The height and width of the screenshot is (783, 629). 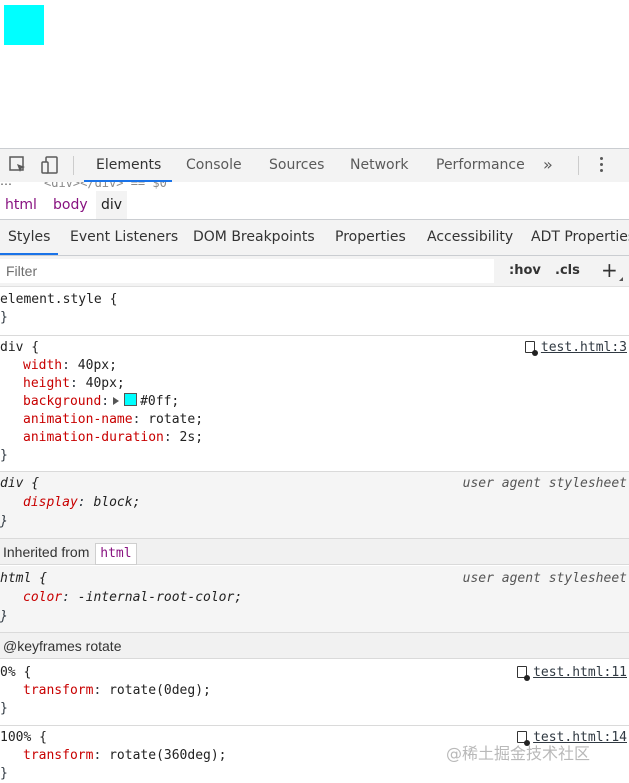 What do you see at coordinates (254, 237) in the screenshot?
I see `subtab-dom-breakpoints: DOM Breakpoints` at bounding box center [254, 237].